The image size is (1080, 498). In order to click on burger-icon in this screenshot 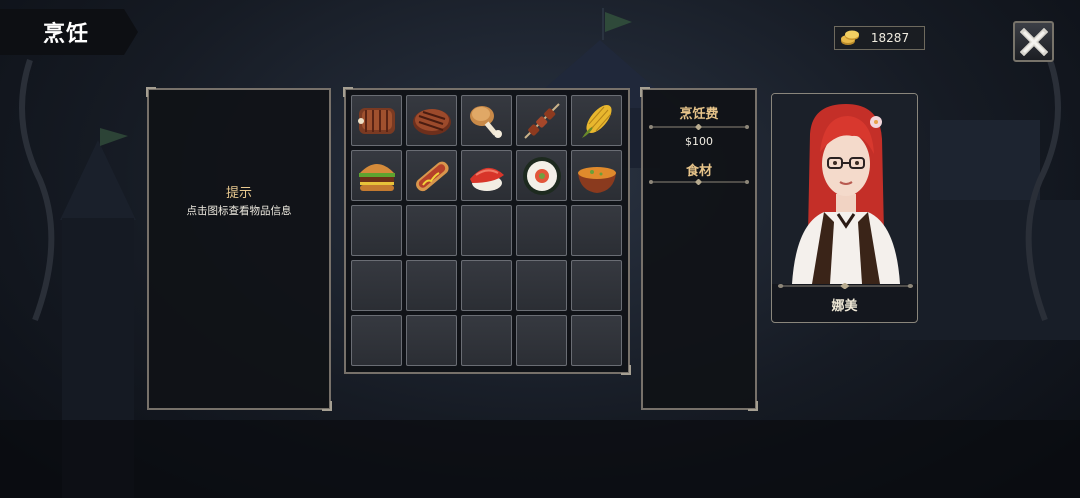, I will do `click(376, 177)`.